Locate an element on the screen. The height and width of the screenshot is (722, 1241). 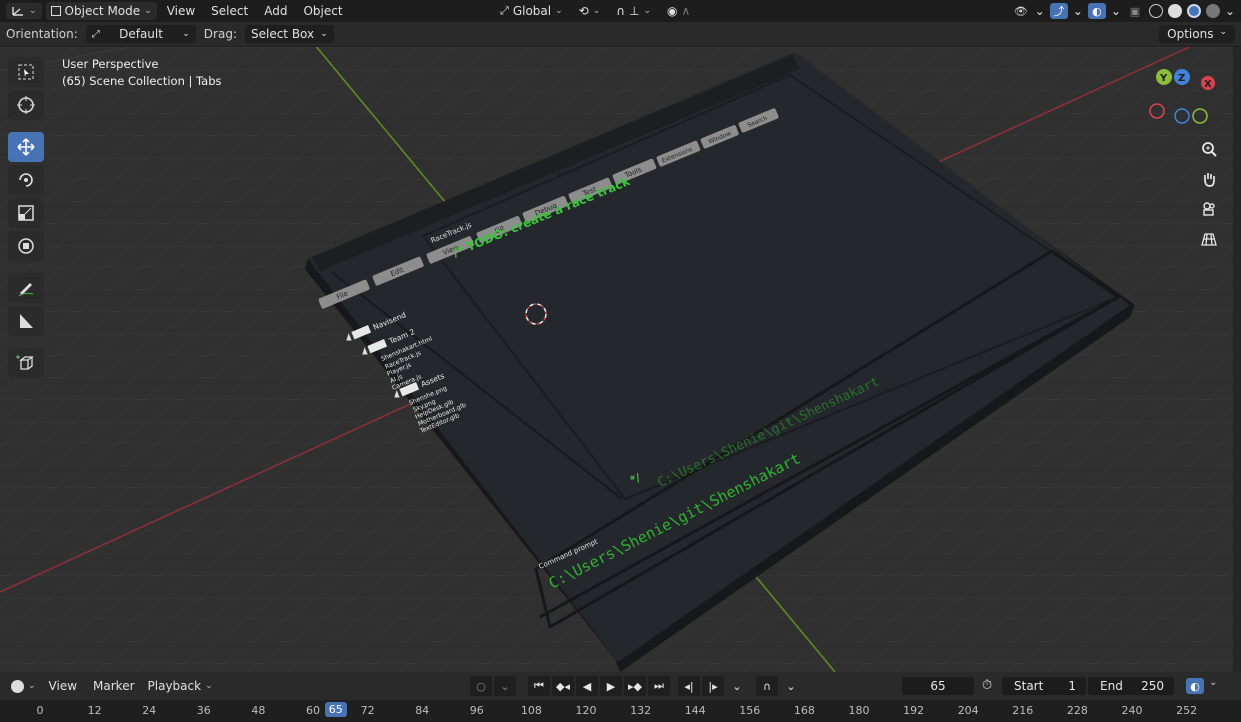
clock-icon is located at coordinates (17, 686).